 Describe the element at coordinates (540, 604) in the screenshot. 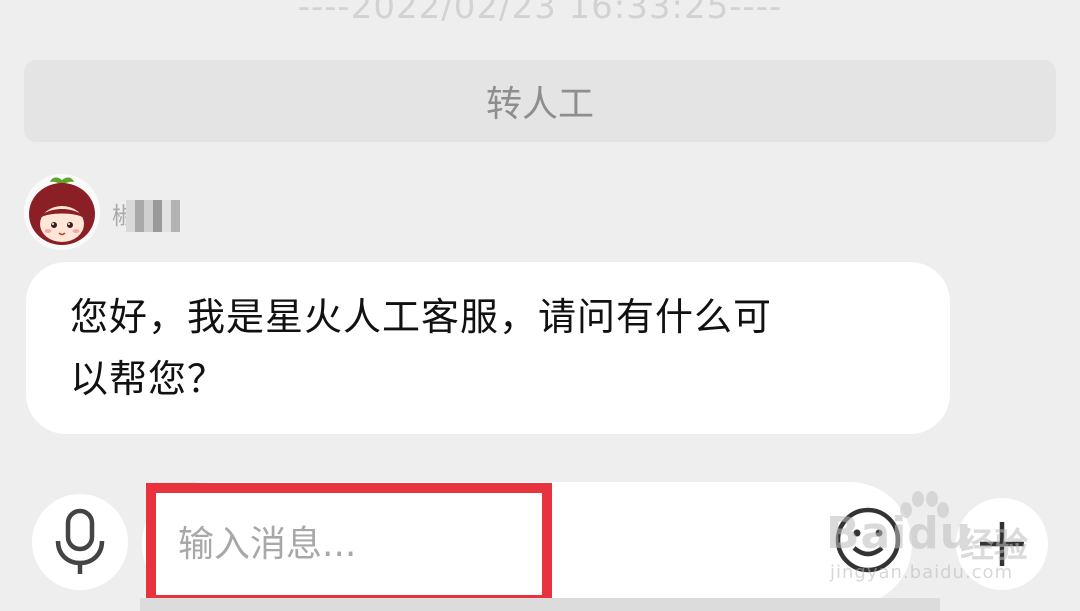

I see `bottom-strip` at that location.